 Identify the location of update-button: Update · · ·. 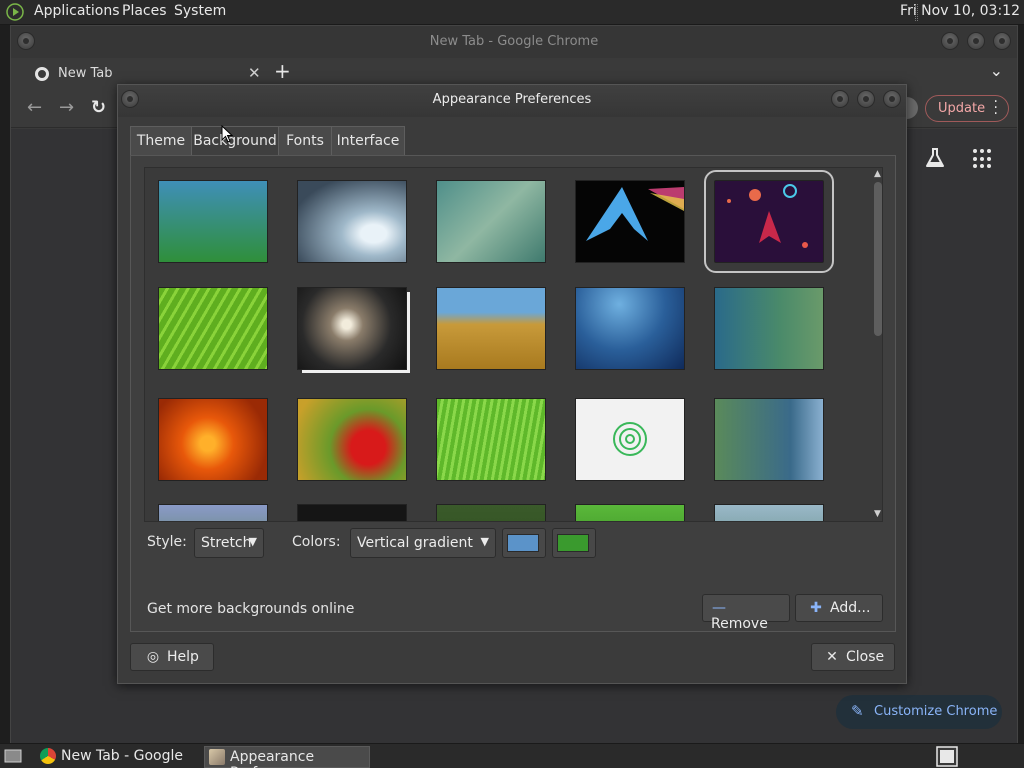
(967, 108).